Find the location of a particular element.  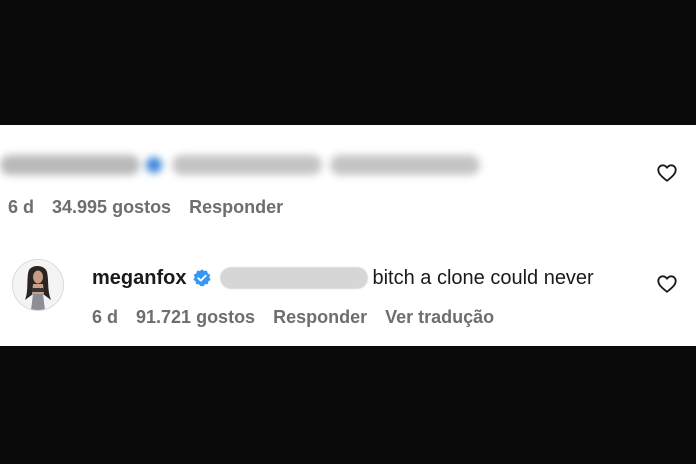

redacted-comment-text is located at coordinates (240, 165).